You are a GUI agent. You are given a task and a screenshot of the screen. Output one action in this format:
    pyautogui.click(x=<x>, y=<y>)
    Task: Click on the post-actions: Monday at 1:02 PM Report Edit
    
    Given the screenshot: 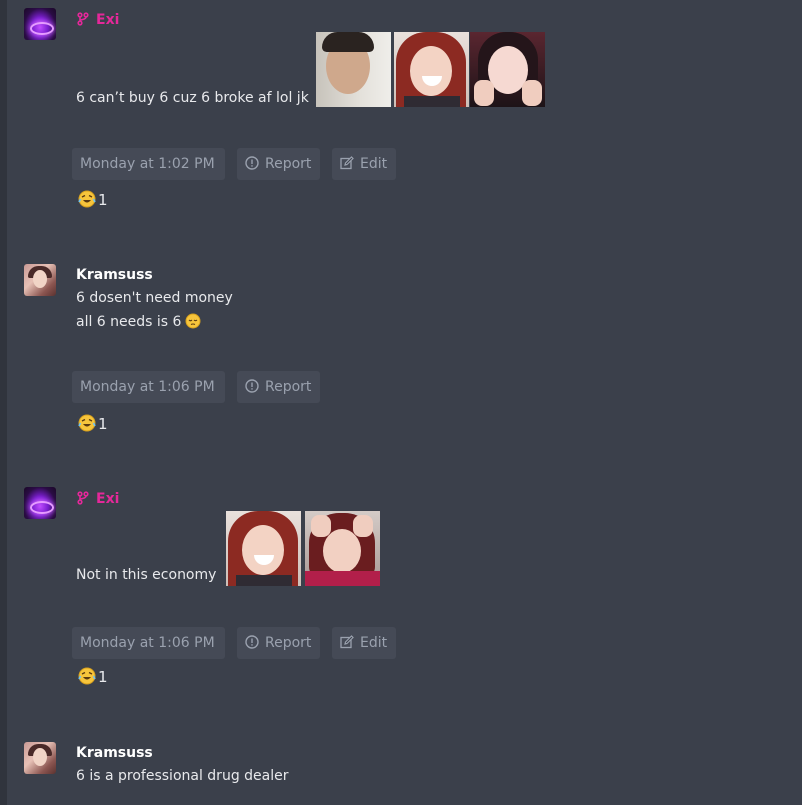 What is the action you would take?
    pyautogui.click(x=237, y=164)
    